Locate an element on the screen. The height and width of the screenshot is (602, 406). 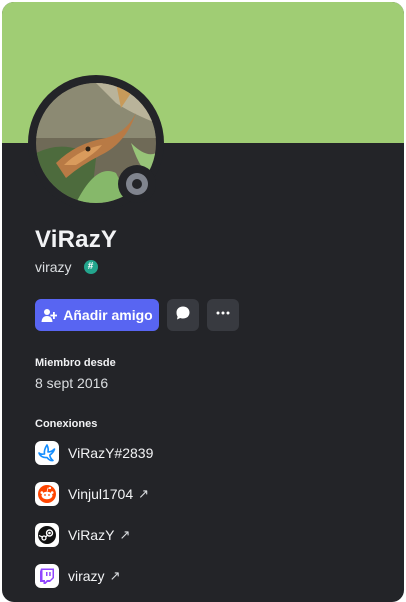
member-since-date: 8 sept 2016 is located at coordinates (72, 383).